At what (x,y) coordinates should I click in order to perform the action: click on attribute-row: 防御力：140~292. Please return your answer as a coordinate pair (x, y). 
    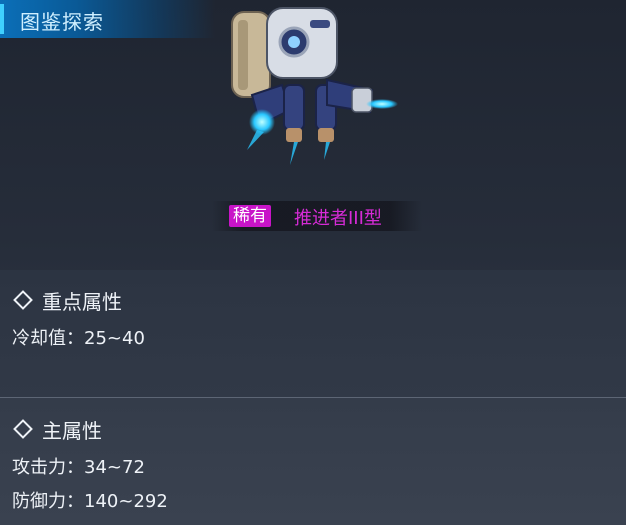
    Looking at the image, I should click on (90, 501).